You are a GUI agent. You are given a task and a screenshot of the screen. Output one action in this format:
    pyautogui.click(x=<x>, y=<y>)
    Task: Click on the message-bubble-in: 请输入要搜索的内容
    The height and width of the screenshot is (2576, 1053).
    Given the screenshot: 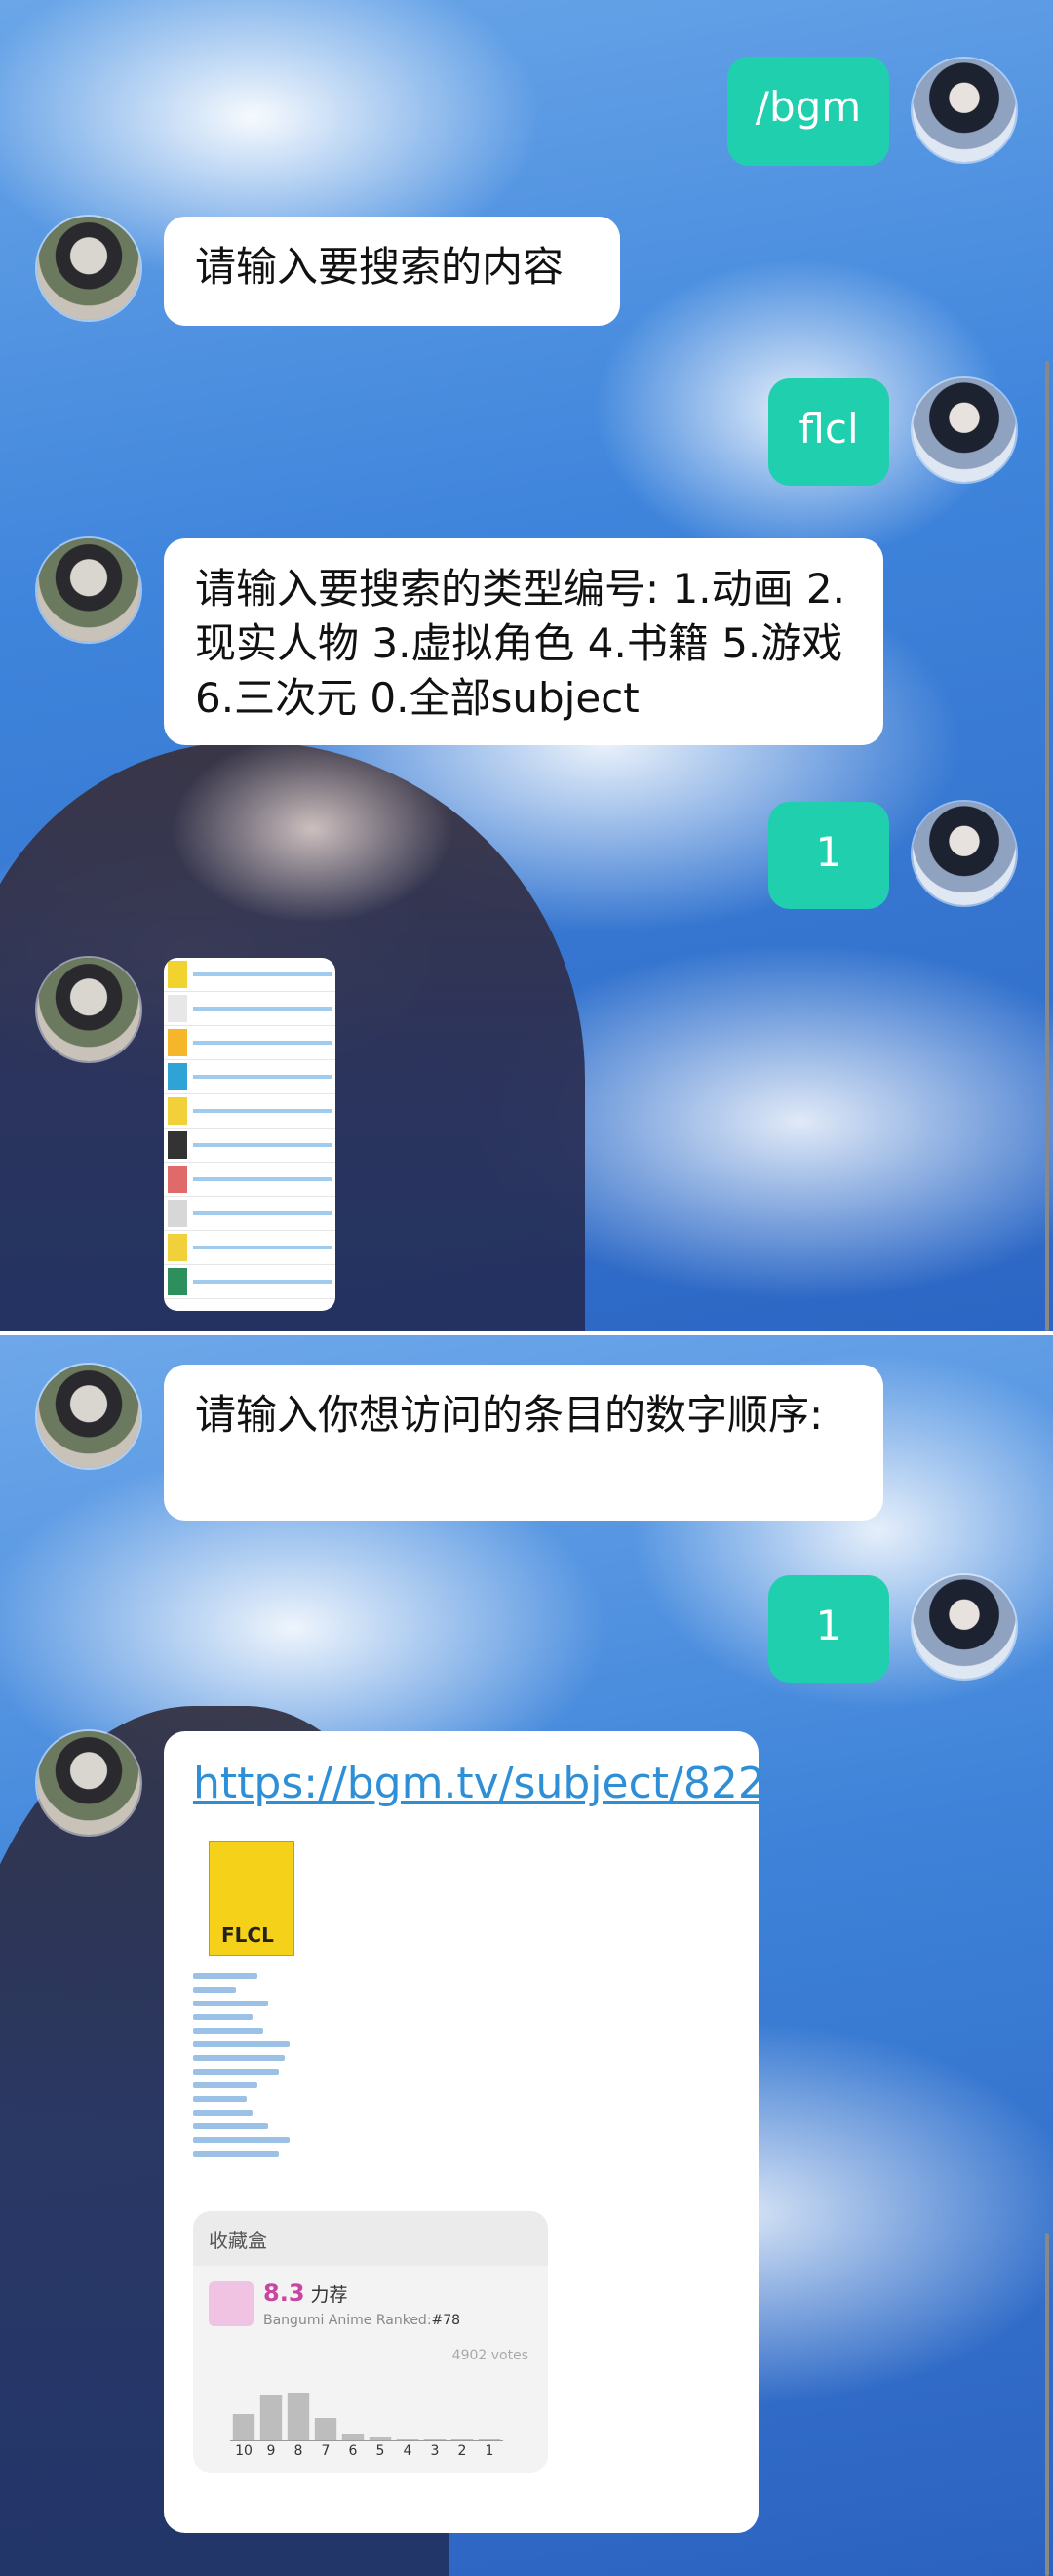 What is the action you would take?
    pyautogui.click(x=392, y=271)
    